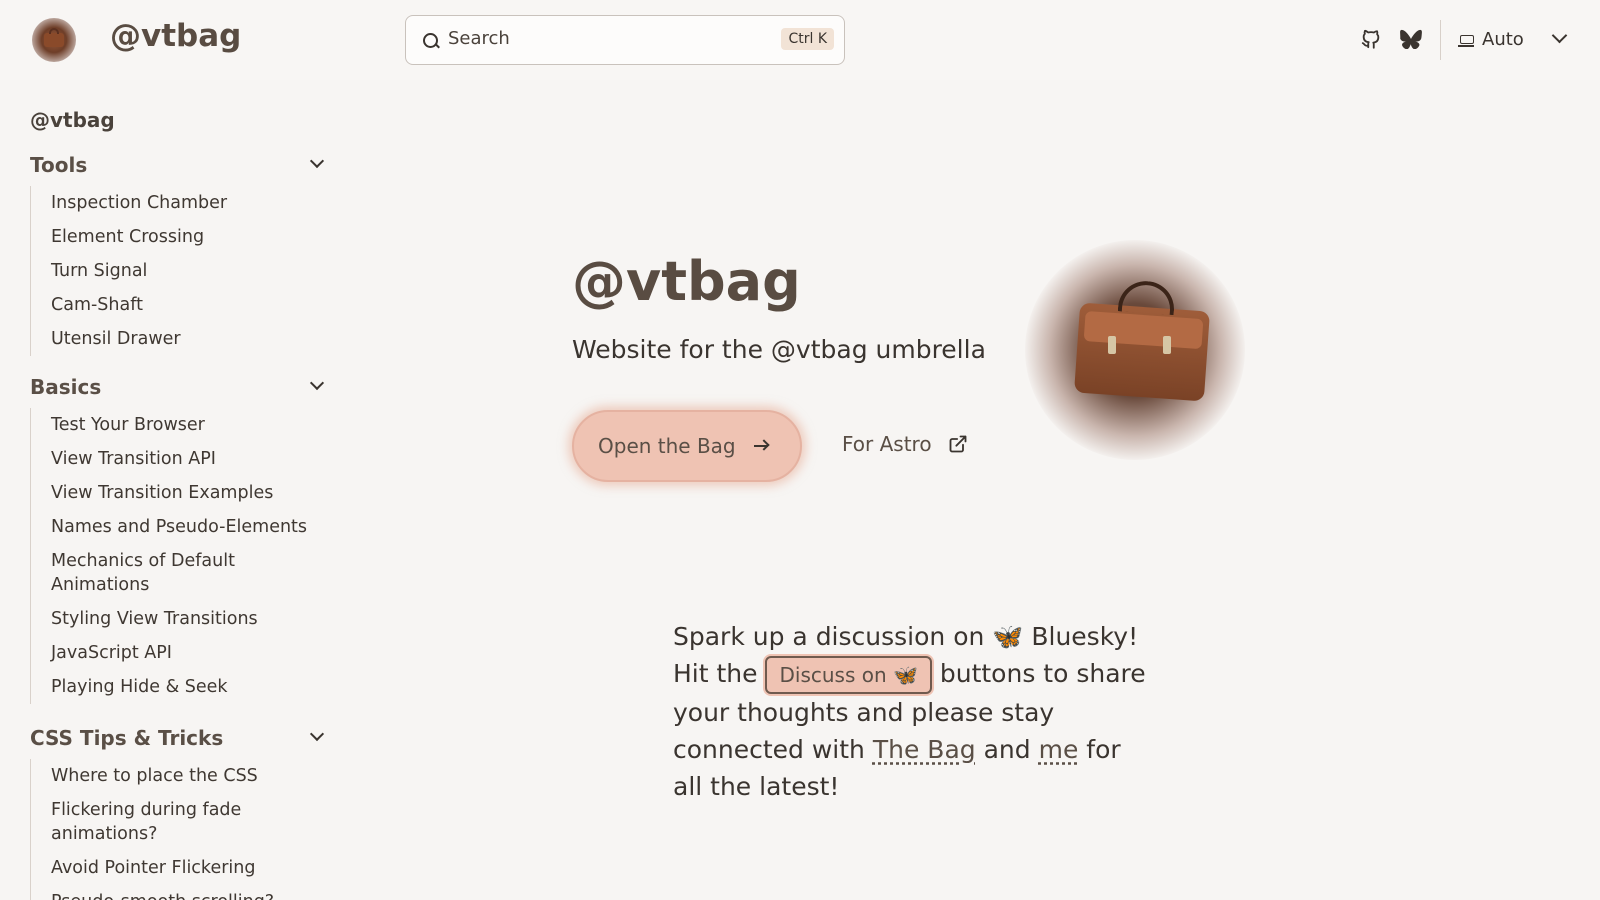  Describe the element at coordinates (191, 619) in the screenshot. I see `sidebar-item-styling-view-transitions: Styling View Transitions` at that location.